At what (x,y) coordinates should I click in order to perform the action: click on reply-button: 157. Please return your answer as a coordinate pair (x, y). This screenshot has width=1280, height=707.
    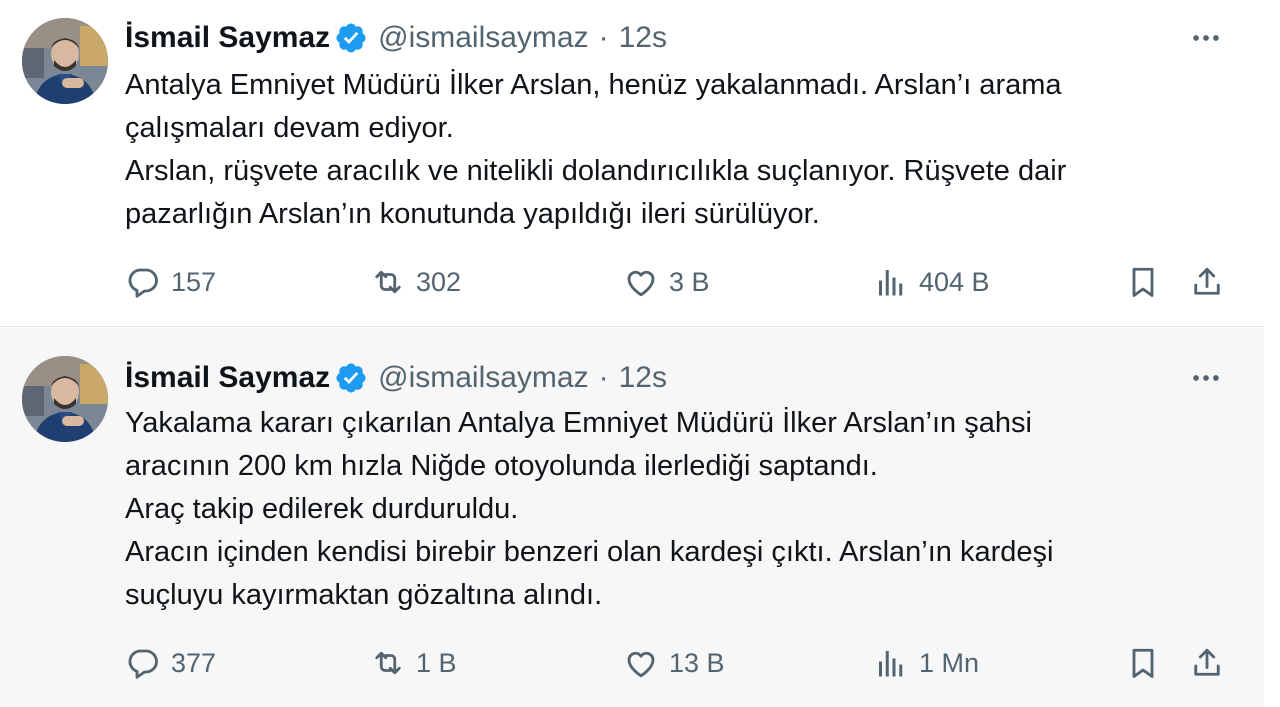
    Looking at the image, I should click on (170, 282).